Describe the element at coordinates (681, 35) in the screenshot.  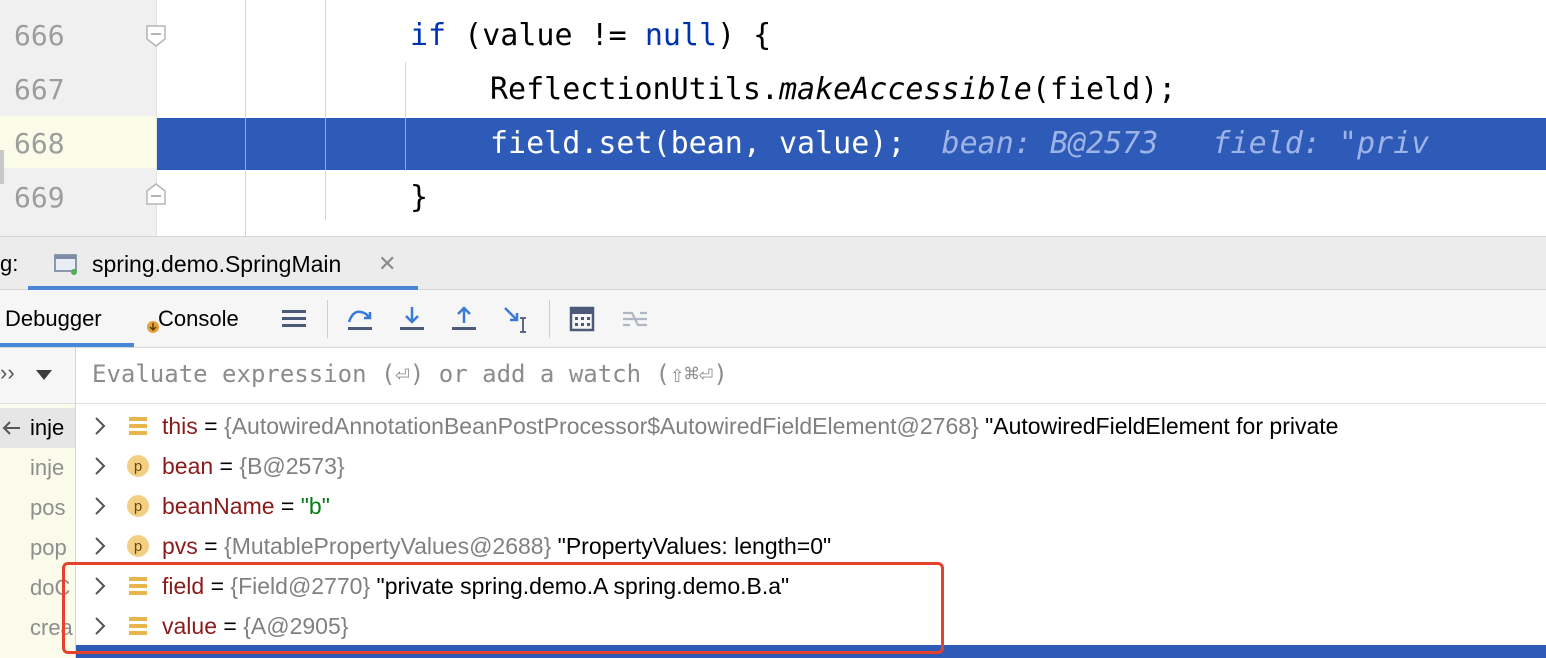
I see `code-token: null` at that location.